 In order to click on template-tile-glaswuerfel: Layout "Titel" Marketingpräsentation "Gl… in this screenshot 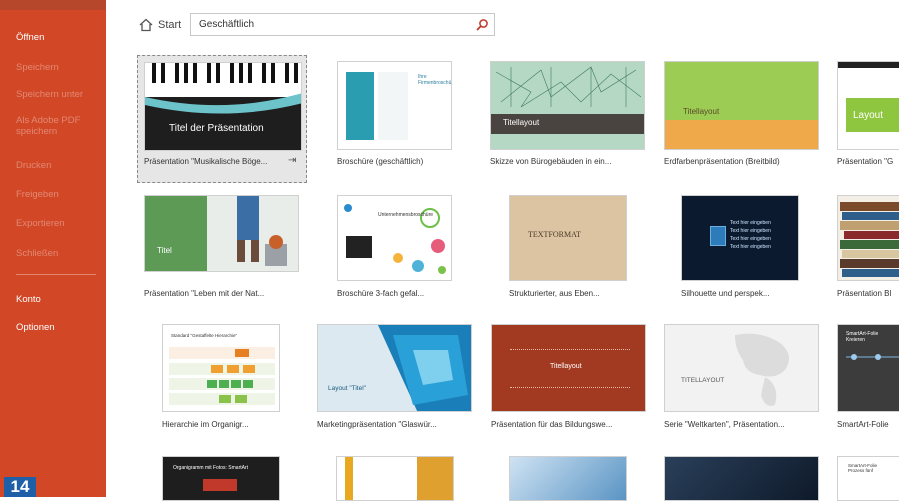, I will do `click(397, 379)`.